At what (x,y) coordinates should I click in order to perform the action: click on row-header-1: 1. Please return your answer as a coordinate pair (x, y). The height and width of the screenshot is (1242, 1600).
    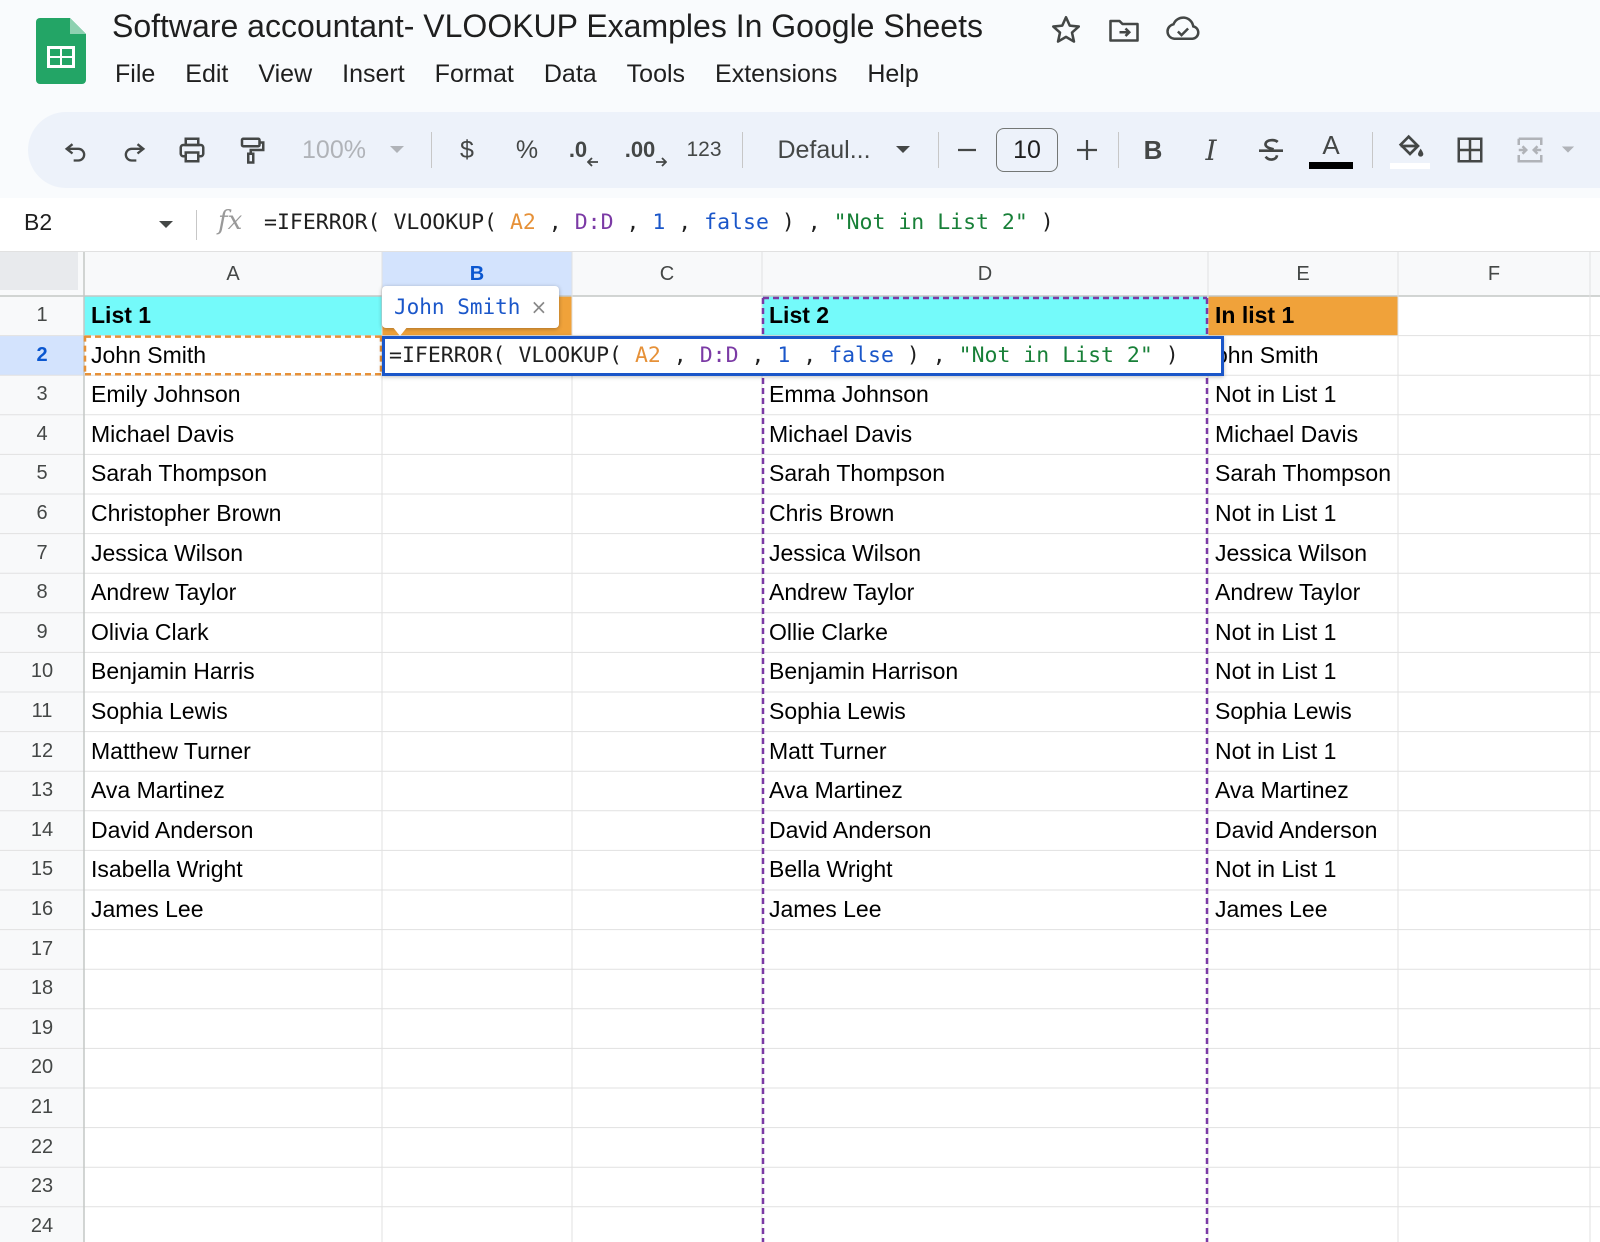
    Looking at the image, I should click on (42, 316).